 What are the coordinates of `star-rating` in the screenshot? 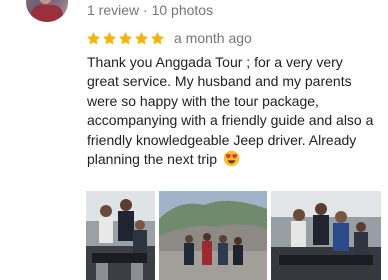 It's located at (126, 38).